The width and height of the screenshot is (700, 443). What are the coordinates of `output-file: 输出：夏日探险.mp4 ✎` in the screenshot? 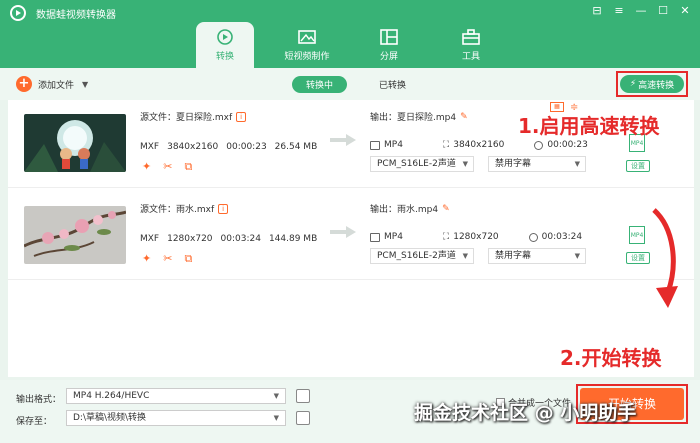 It's located at (419, 117).